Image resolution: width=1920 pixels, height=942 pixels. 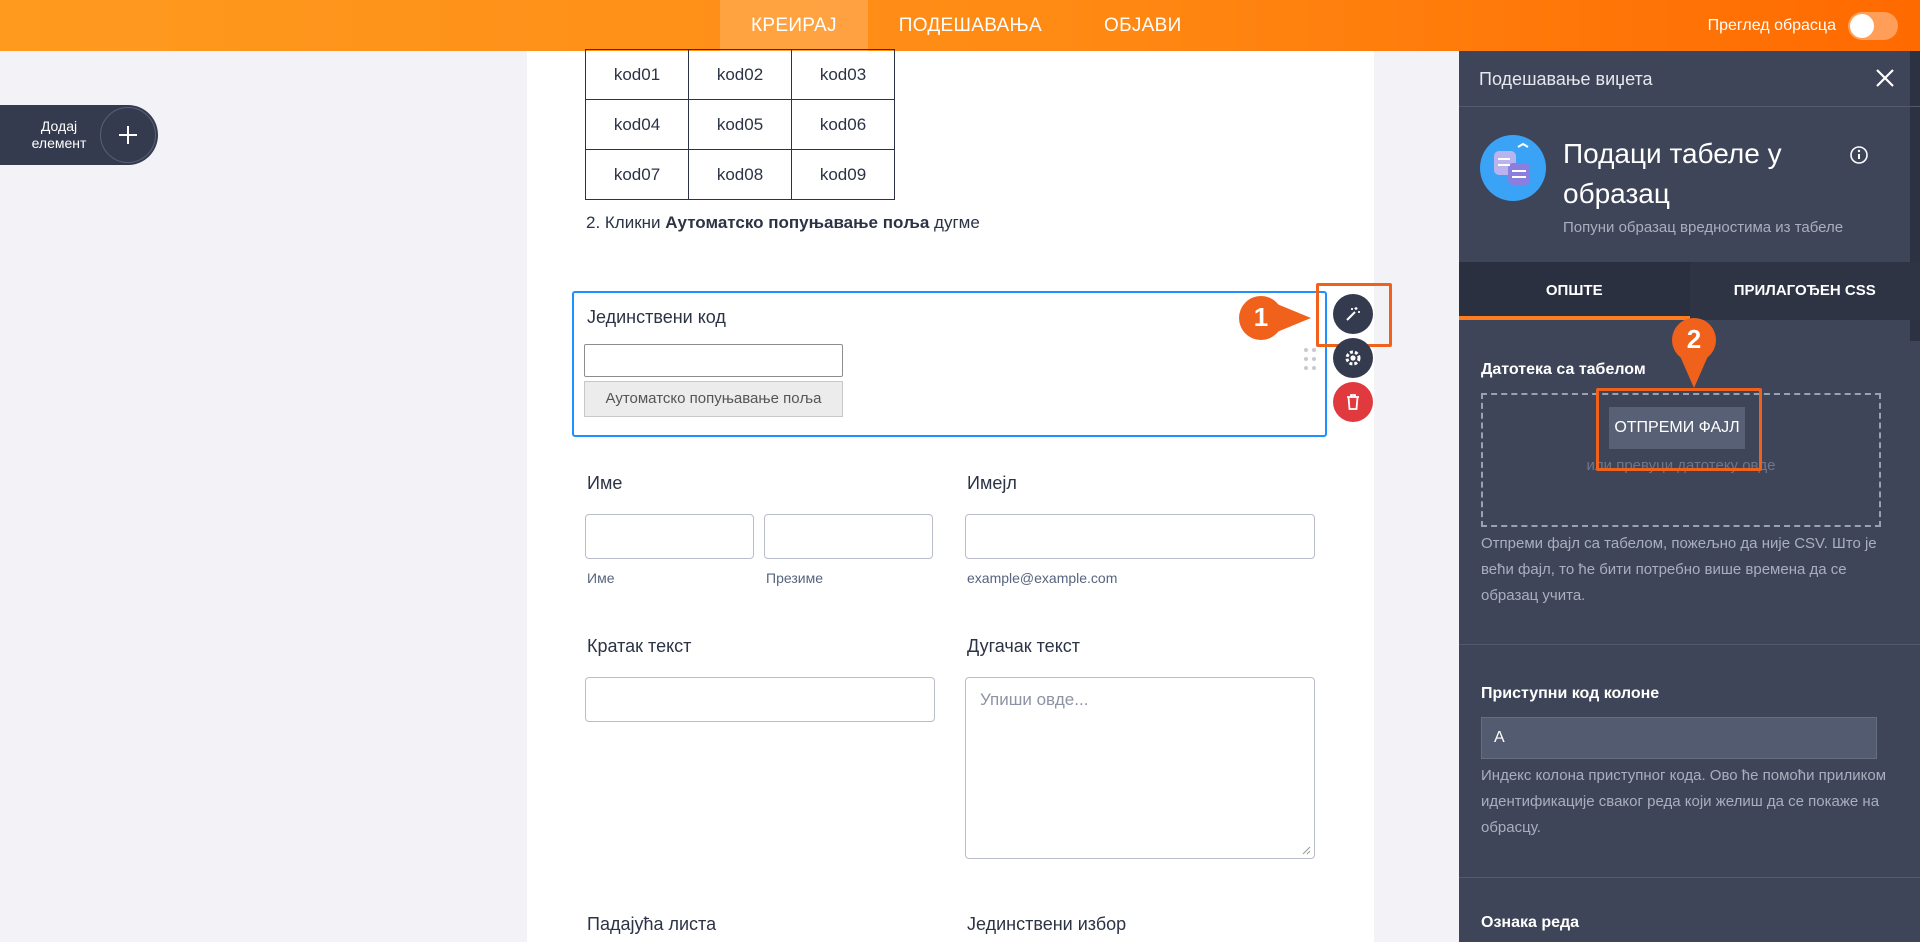 What do you see at coordinates (992, 483) in the screenshot?
I see `email-label: Имејл` at bounding box center [992, 483].